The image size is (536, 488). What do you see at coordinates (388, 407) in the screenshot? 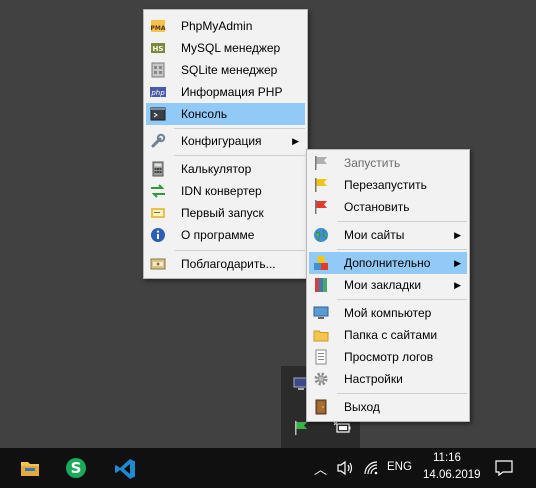
I see `menu-item-exit: Выход` at bounding box center [388, 407].